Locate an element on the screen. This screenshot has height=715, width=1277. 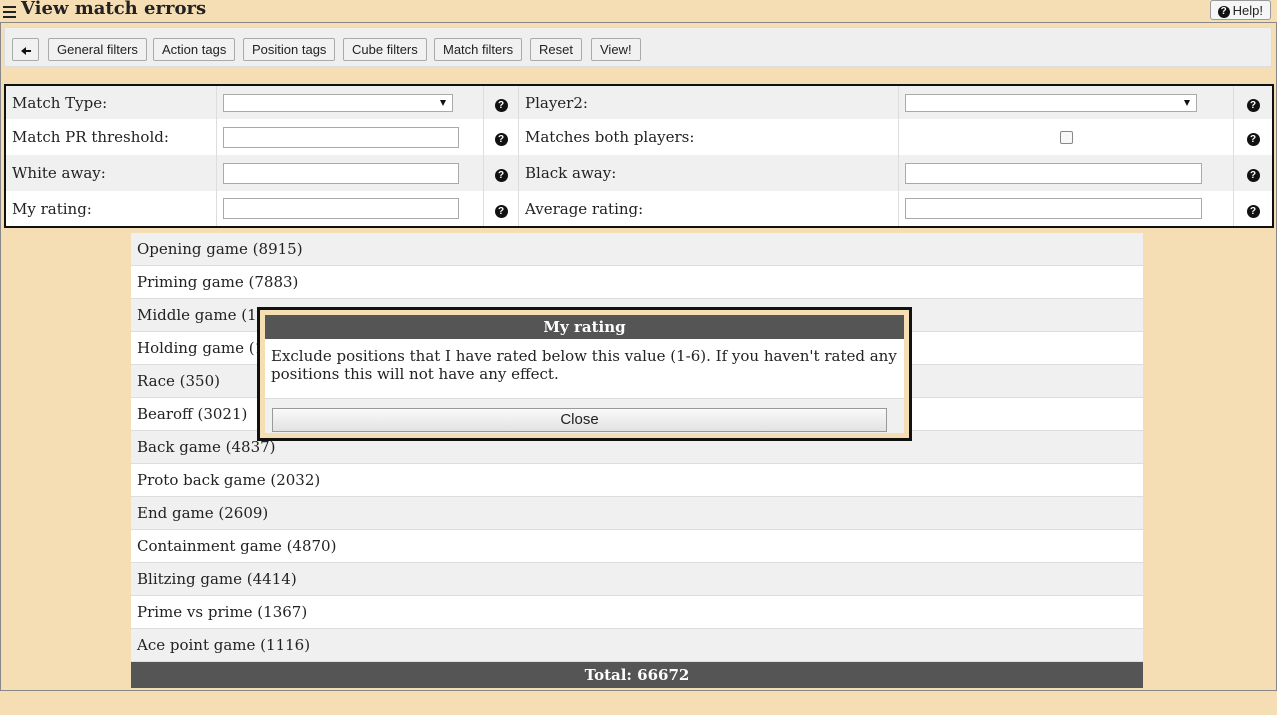
my-rating-label: My rating: is located at coordinates (111, 209).